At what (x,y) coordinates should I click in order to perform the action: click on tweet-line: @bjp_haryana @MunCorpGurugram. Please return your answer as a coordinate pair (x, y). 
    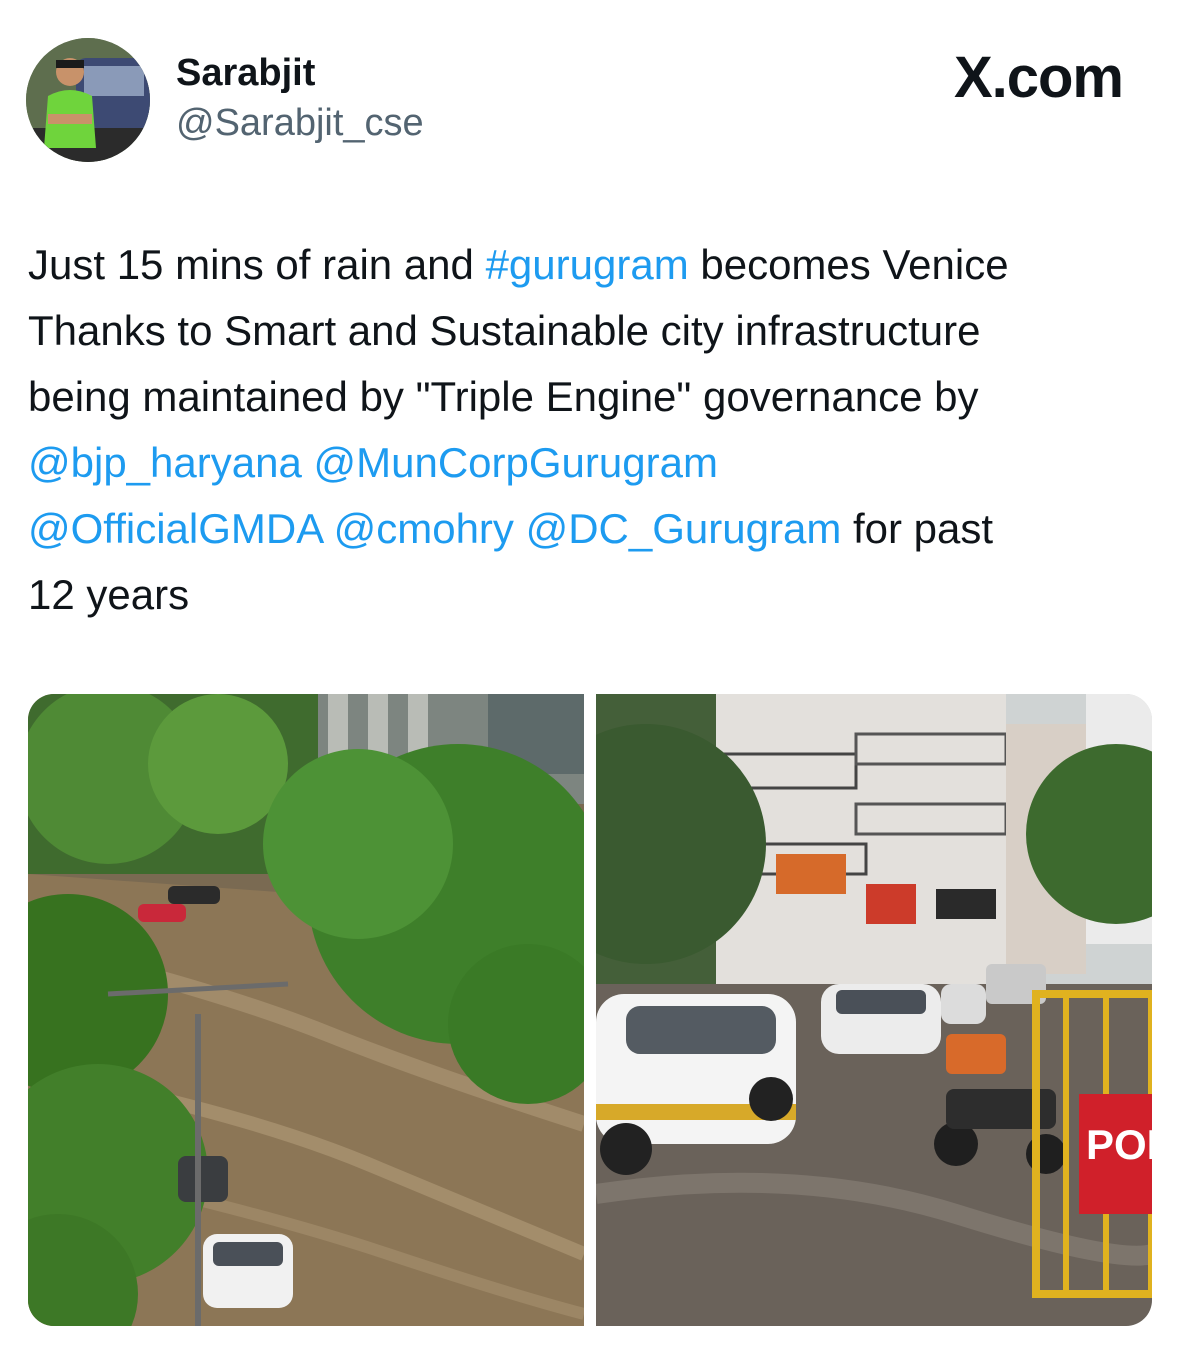
    Looking at the image, I should click on (593, 463).